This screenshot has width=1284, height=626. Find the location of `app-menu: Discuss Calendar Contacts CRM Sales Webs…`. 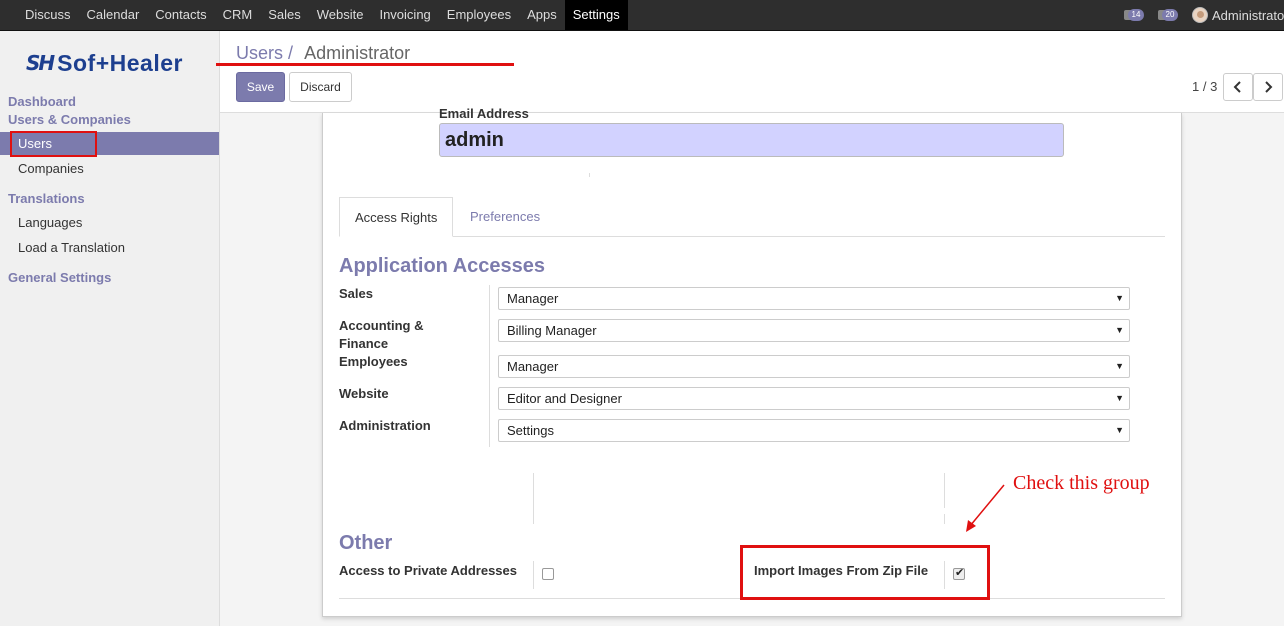

app-menu: Discuss Calendar Contacts CRM Sales Webs… is located at coordinates (322, 15).